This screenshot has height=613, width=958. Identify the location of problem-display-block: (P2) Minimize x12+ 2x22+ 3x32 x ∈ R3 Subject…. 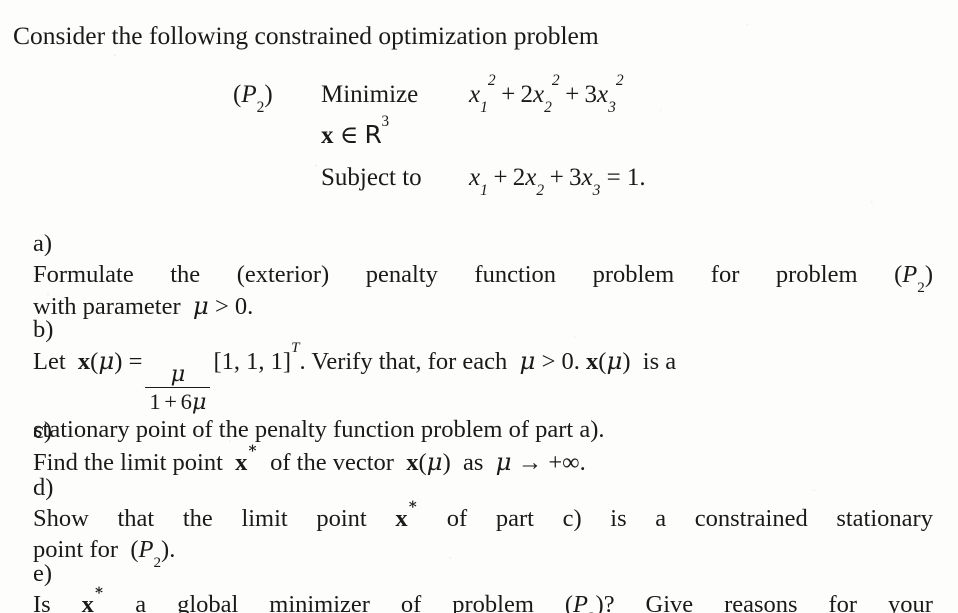
(439, 135).